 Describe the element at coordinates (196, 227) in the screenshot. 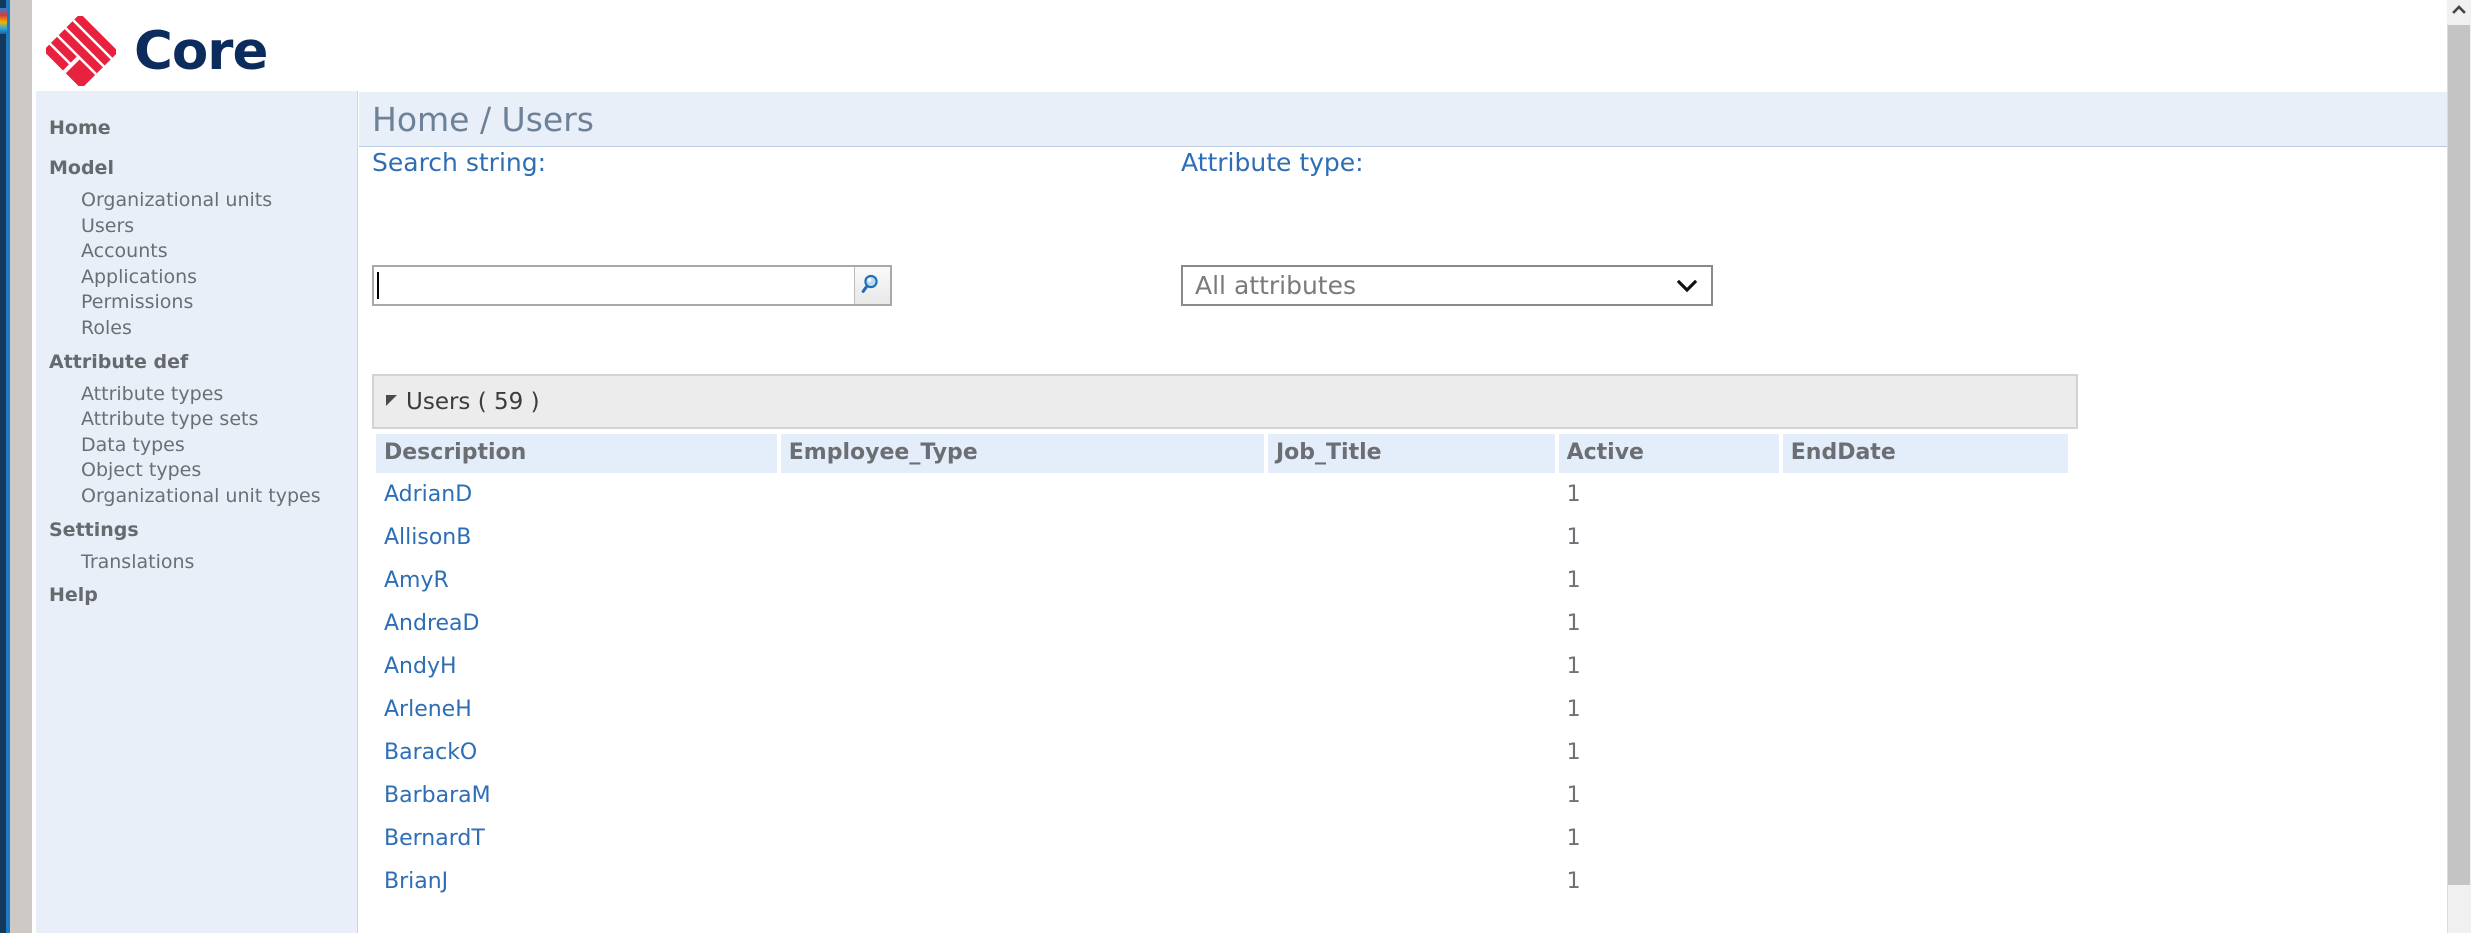

I see `sidebar-item-users: Users` at that location.